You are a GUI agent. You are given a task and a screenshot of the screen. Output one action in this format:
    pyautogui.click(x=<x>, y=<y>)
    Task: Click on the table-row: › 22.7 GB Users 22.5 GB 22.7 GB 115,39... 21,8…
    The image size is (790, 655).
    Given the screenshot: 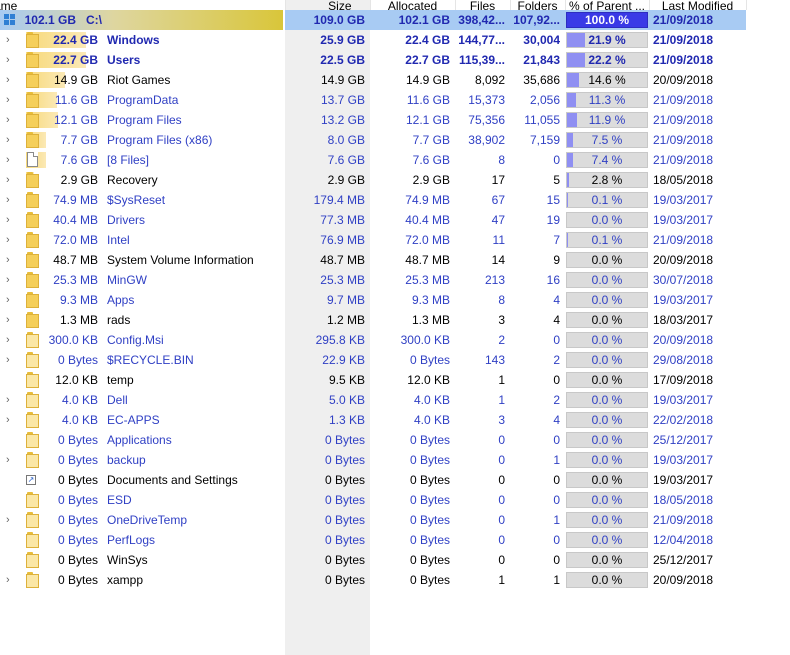 What is the action you would take?
    pyautogui.click(x=373, y=60)
    